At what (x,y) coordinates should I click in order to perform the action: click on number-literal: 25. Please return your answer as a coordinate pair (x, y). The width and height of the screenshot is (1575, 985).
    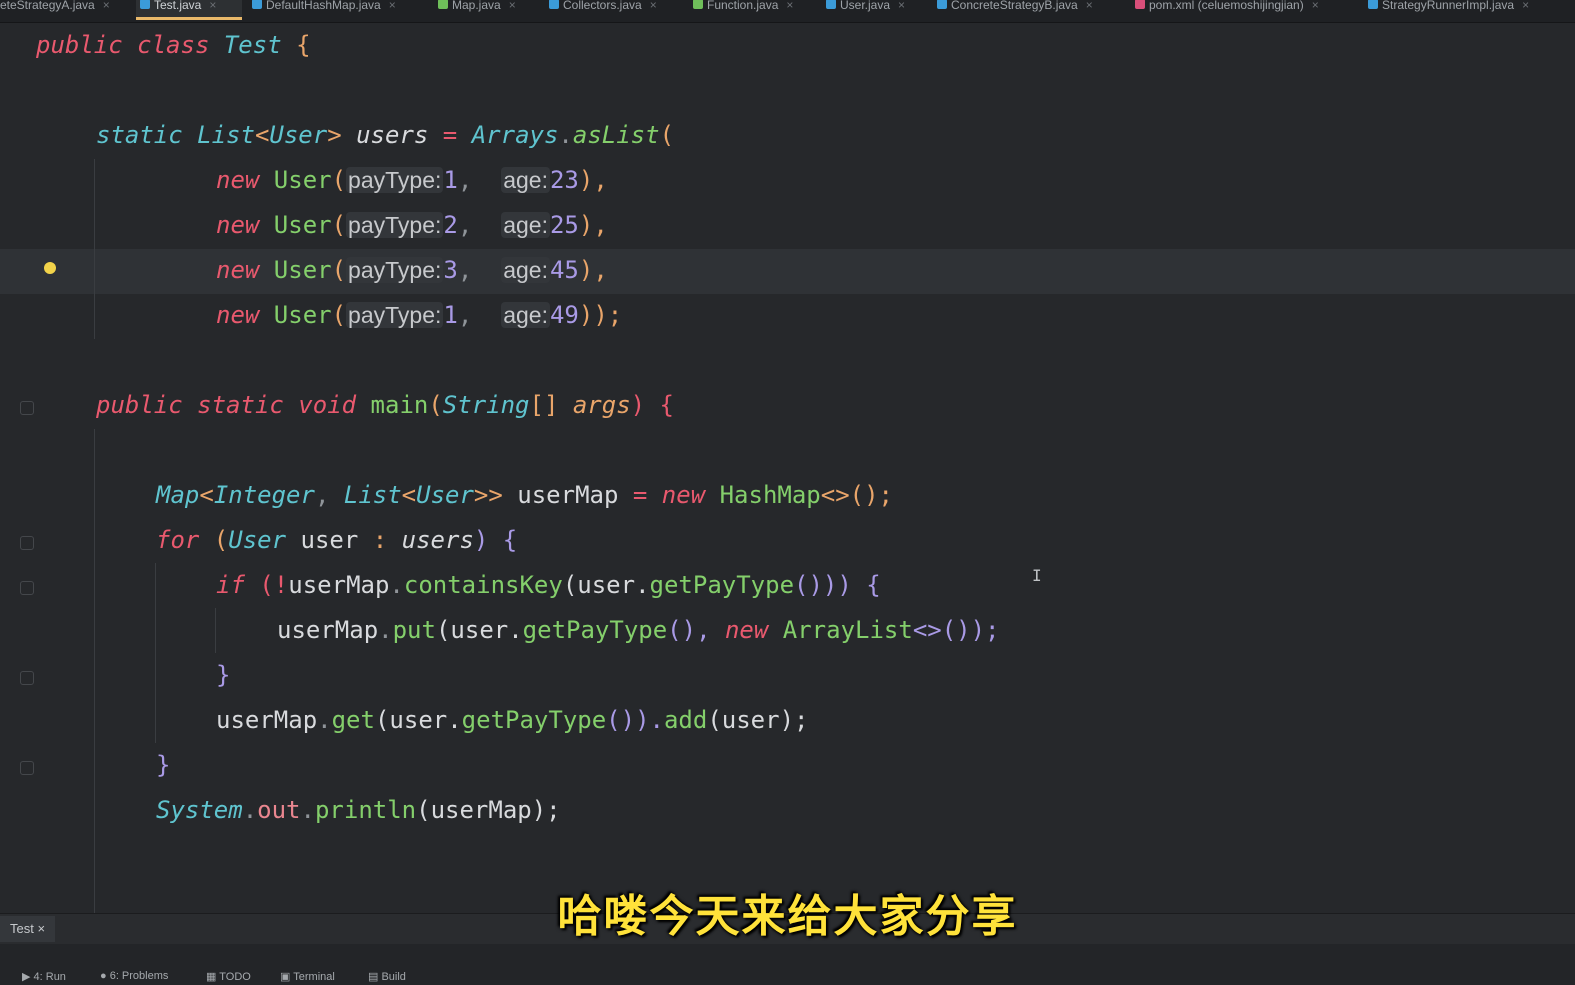
    Looking at the image, I should click on (564, 225).